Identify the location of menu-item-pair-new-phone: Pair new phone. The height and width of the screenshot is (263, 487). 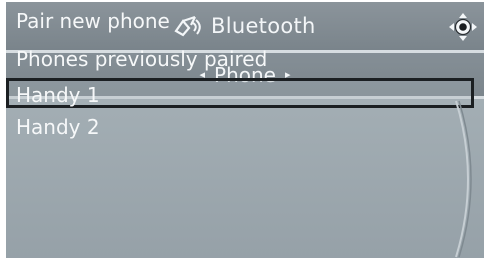
(93, 21).